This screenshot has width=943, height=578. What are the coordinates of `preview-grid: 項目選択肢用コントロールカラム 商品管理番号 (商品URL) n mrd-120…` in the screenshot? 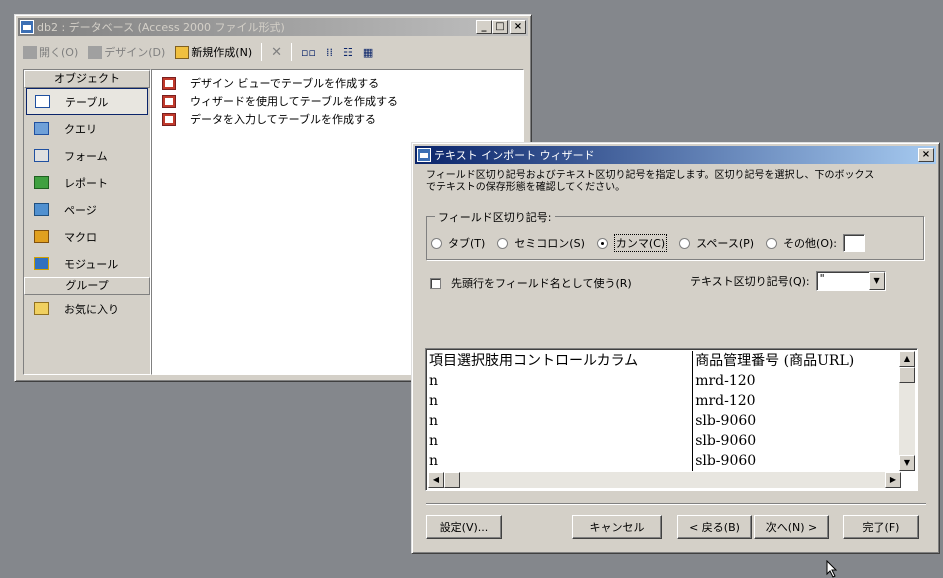 It's located at (671, 419).